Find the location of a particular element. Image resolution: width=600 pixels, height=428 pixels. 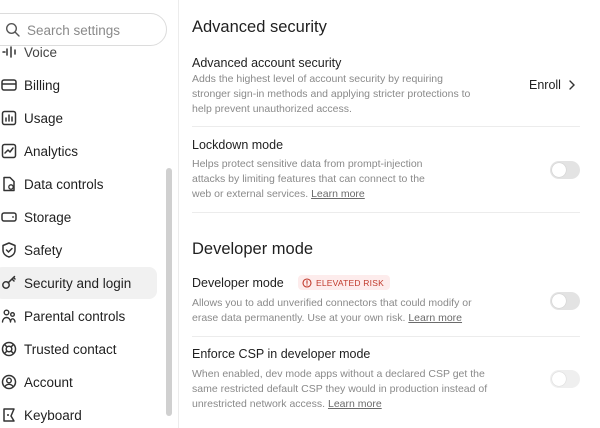

enroll-button: Enroll is located at coordinates (553, 85).